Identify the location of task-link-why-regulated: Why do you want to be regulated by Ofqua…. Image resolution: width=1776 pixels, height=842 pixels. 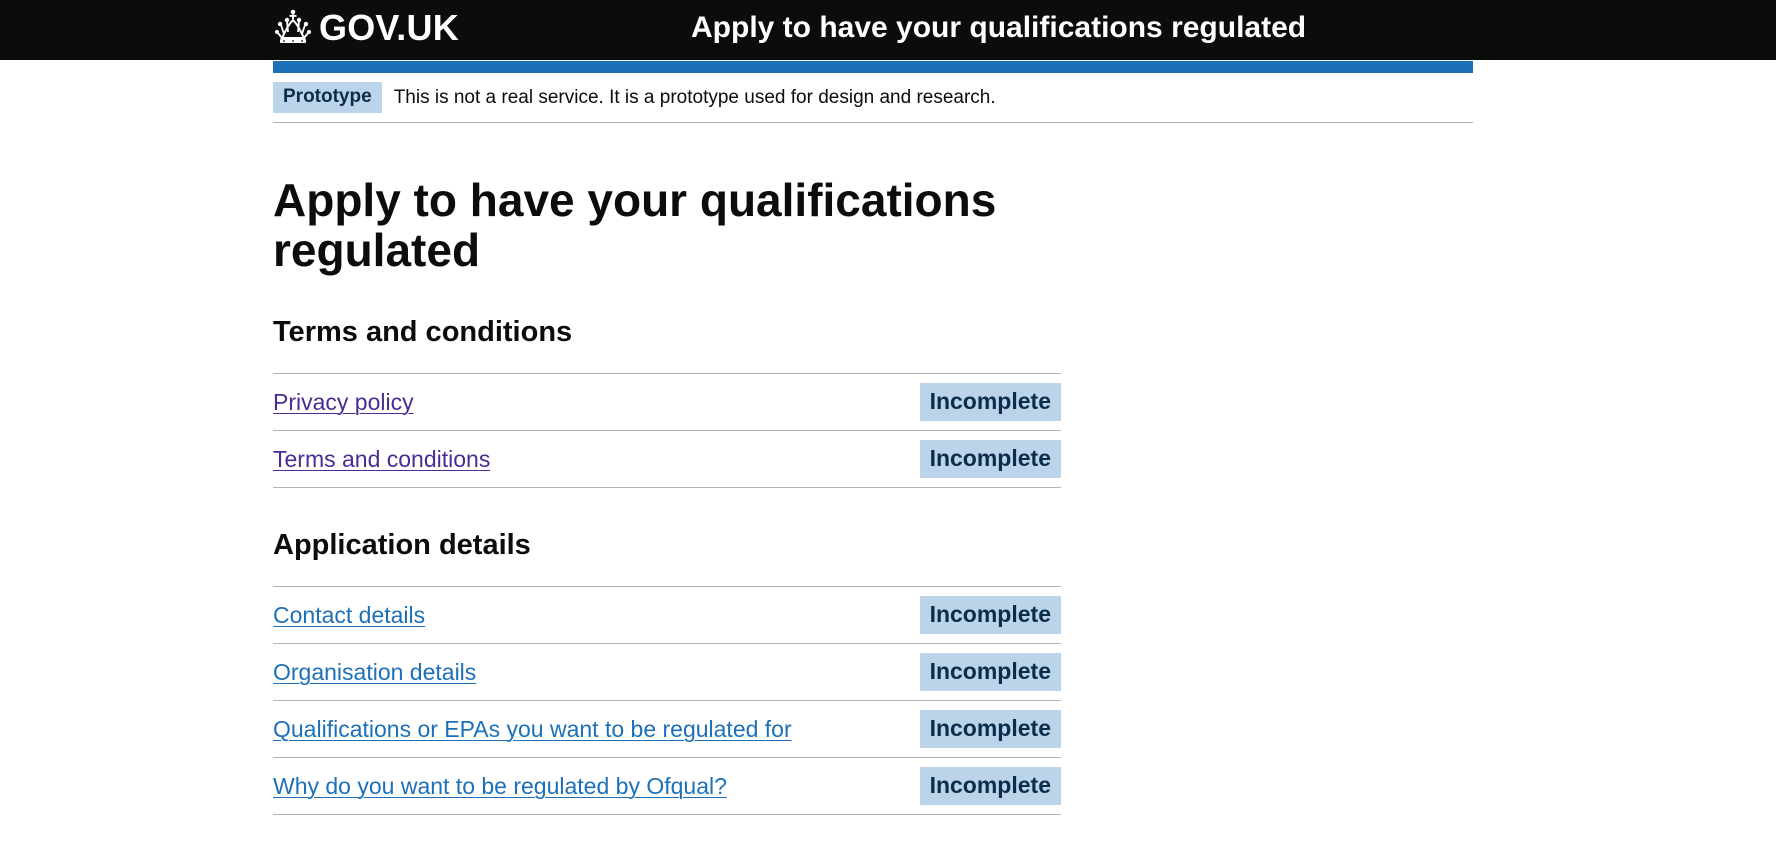
(500, 786).